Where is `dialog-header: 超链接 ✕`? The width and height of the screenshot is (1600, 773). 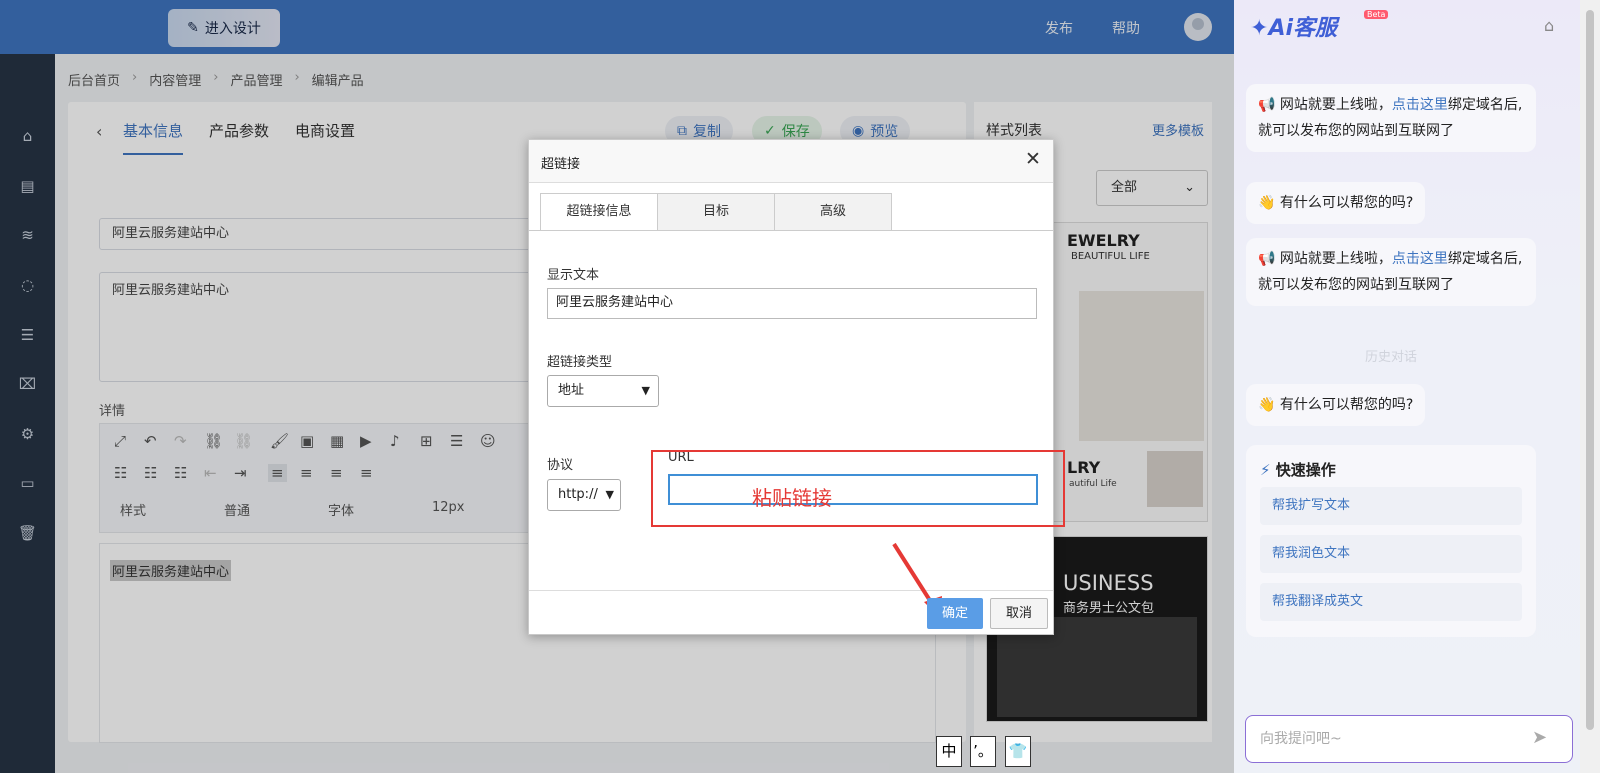
dialog-header: 超链接 ✕ is located at coordinates (791, 161).